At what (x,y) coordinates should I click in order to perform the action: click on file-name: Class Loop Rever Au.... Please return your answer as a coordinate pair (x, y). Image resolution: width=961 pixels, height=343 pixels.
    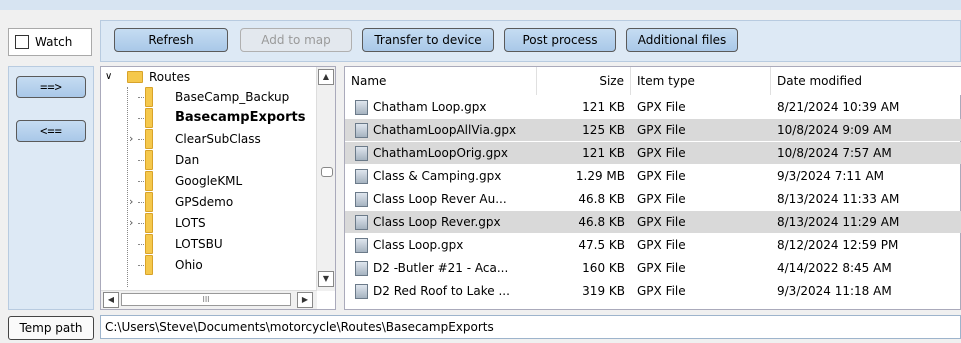
    Looking at the image, I should click on (440, 199).